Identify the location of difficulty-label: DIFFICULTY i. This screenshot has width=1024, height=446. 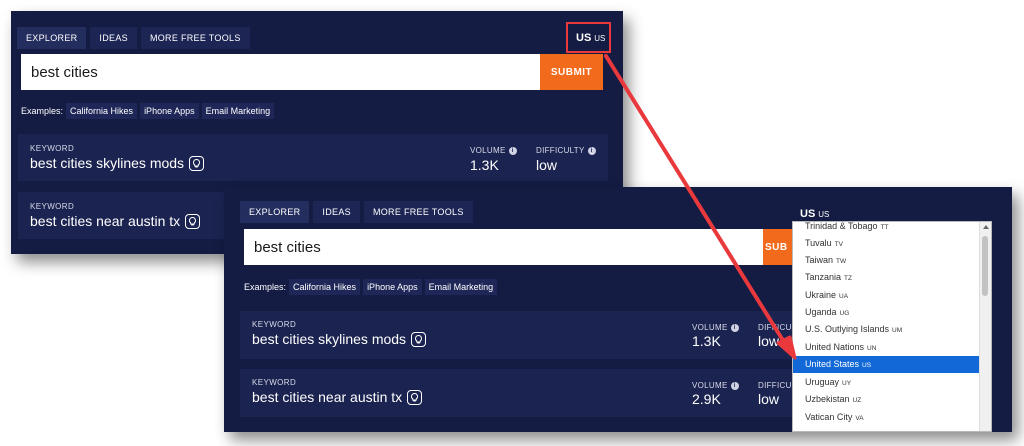
(566, 150).